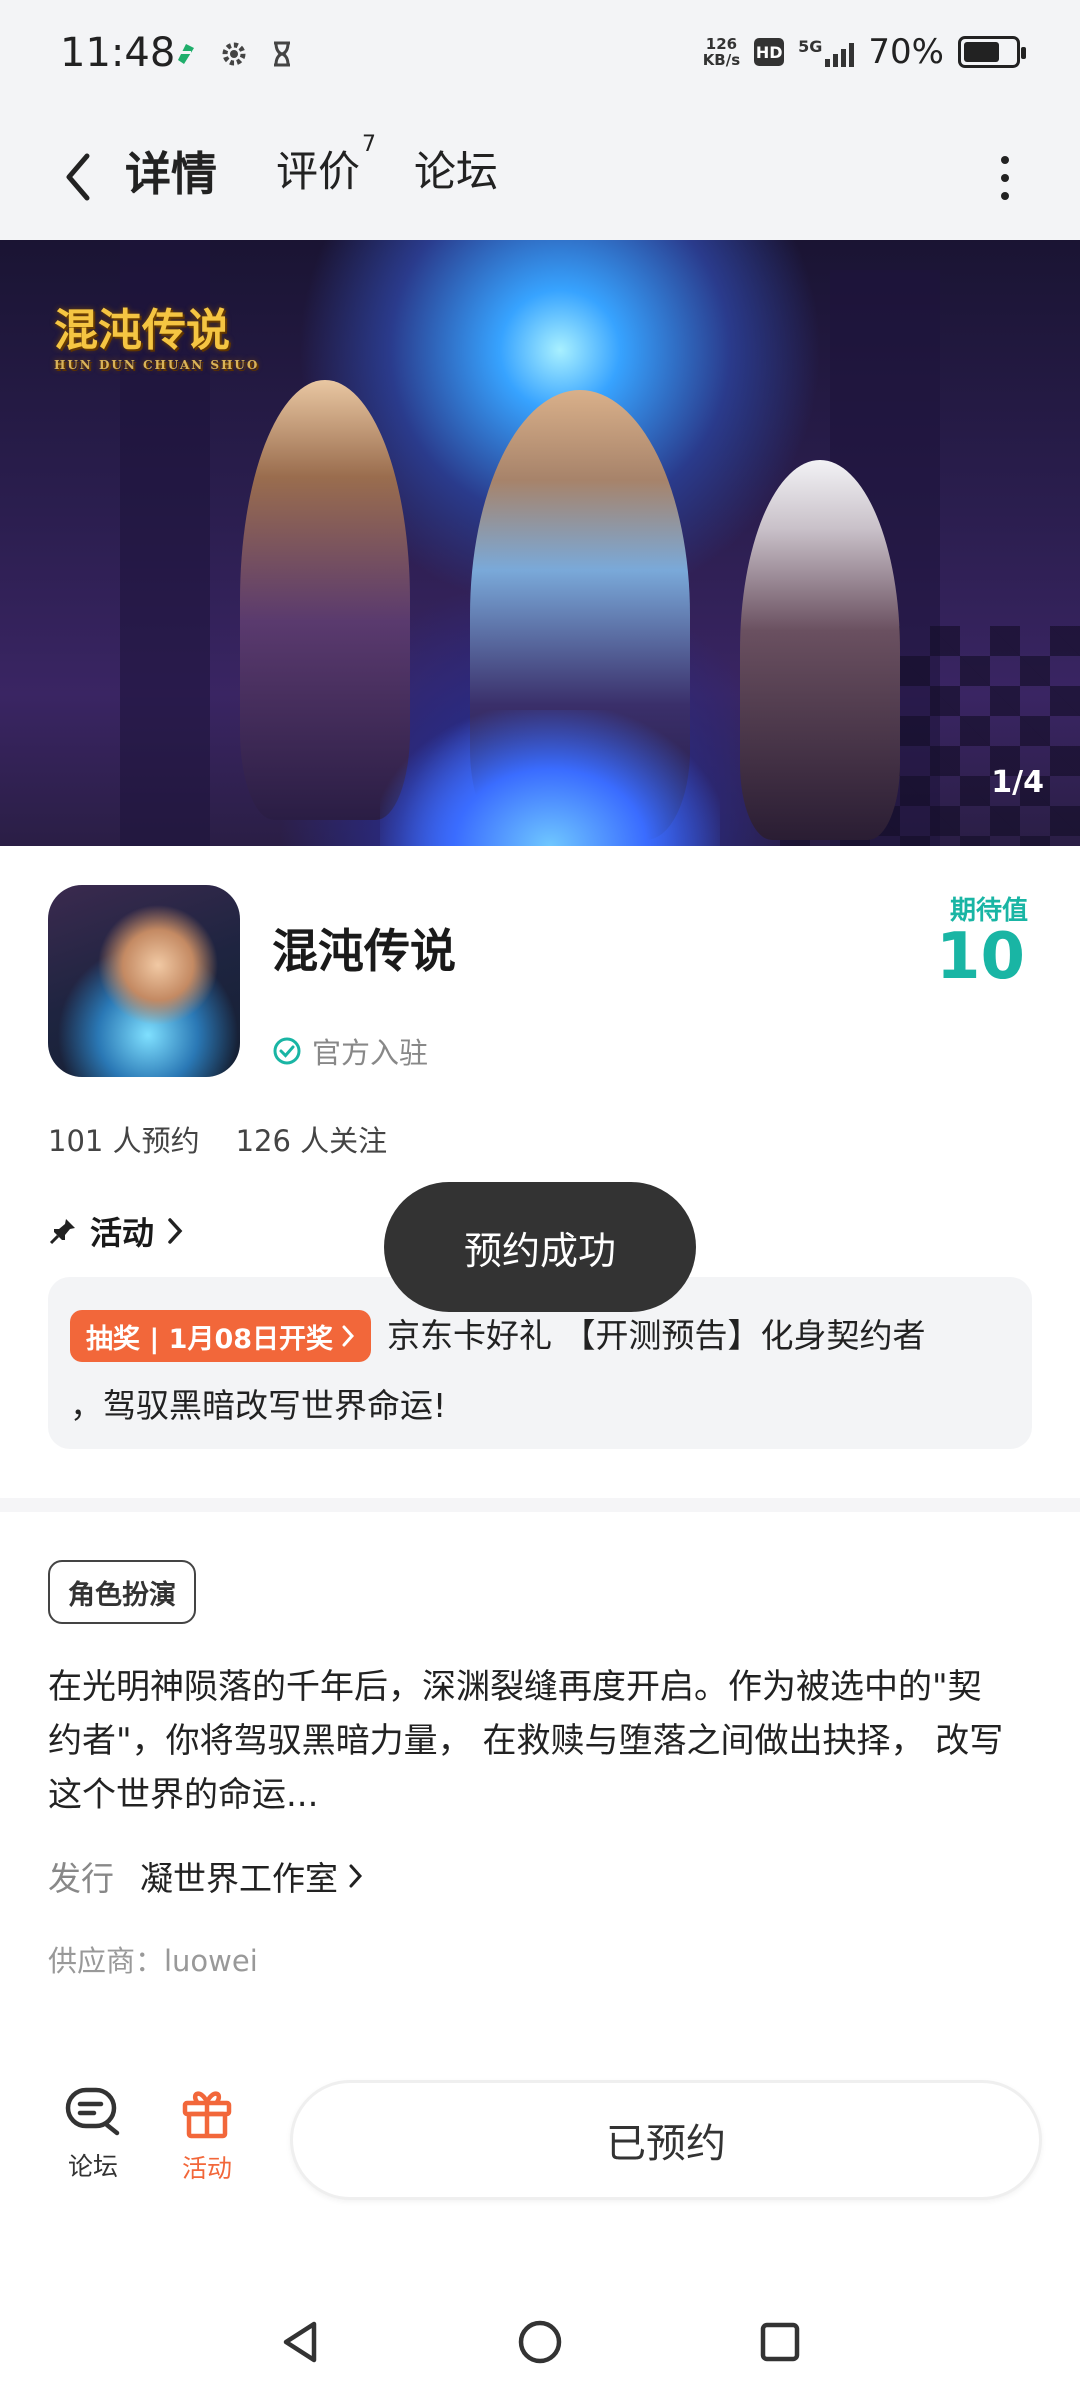  I want to click on bottom-forum-button: 论坛, so click(93, 2134).